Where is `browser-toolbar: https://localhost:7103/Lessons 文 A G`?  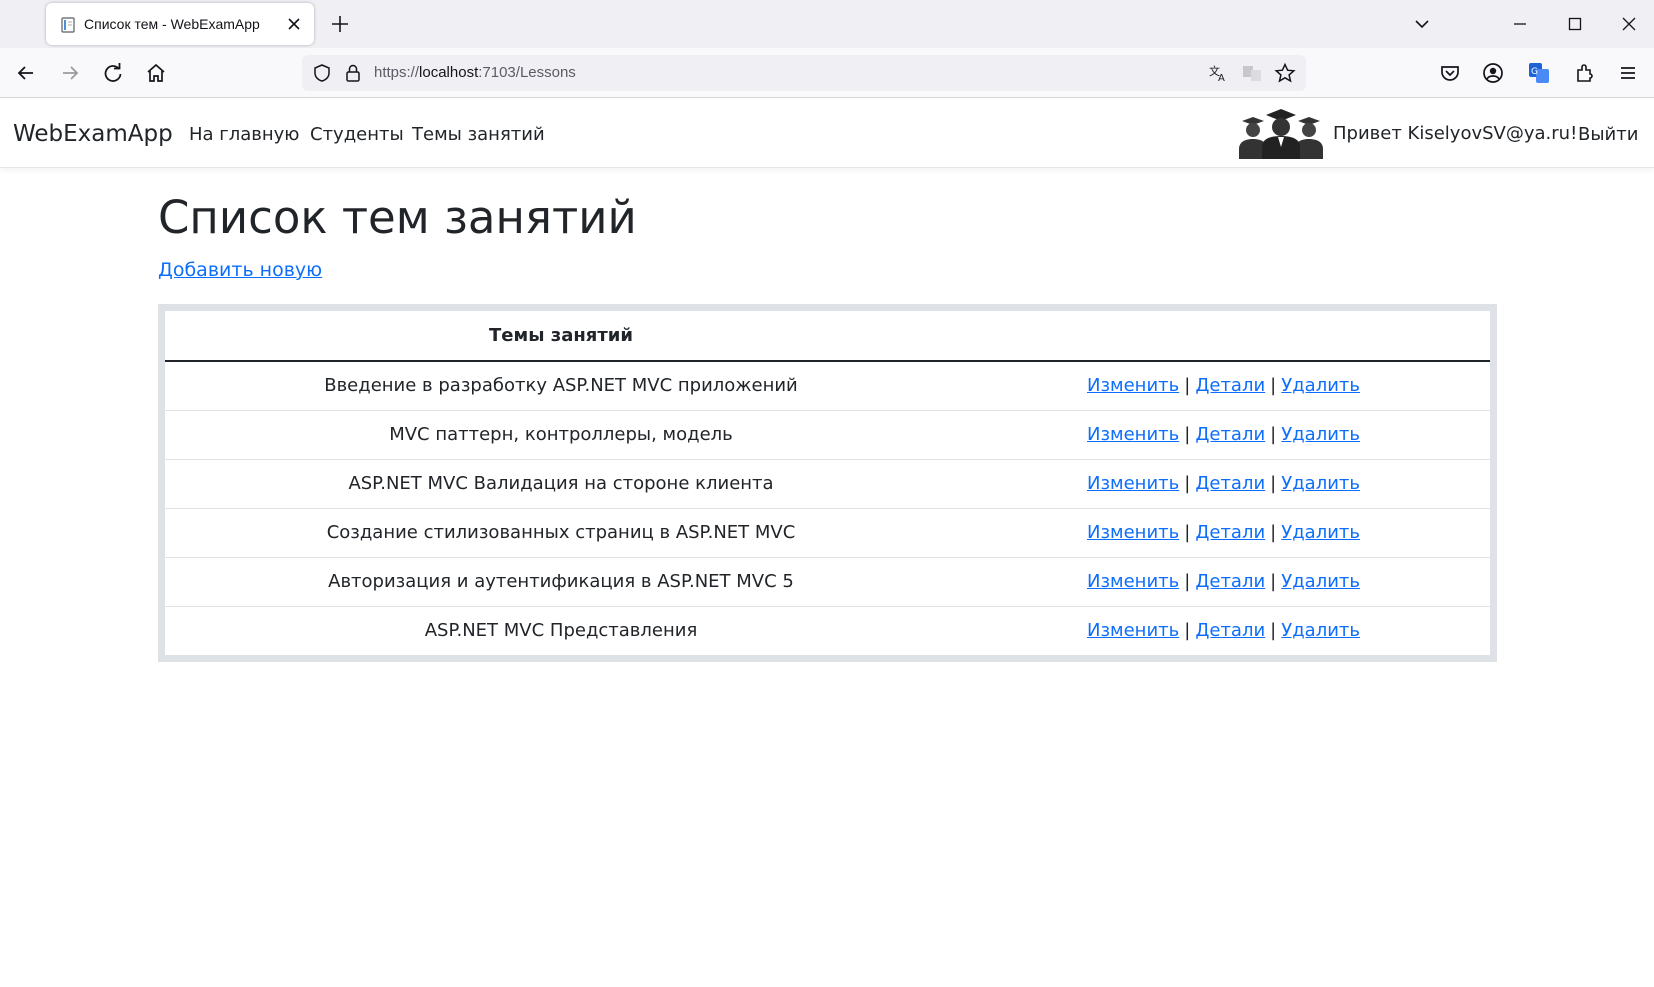
browser-toolbar: https://localhost:7103/Lessons 文 A G is located at coordinates (827, 73).